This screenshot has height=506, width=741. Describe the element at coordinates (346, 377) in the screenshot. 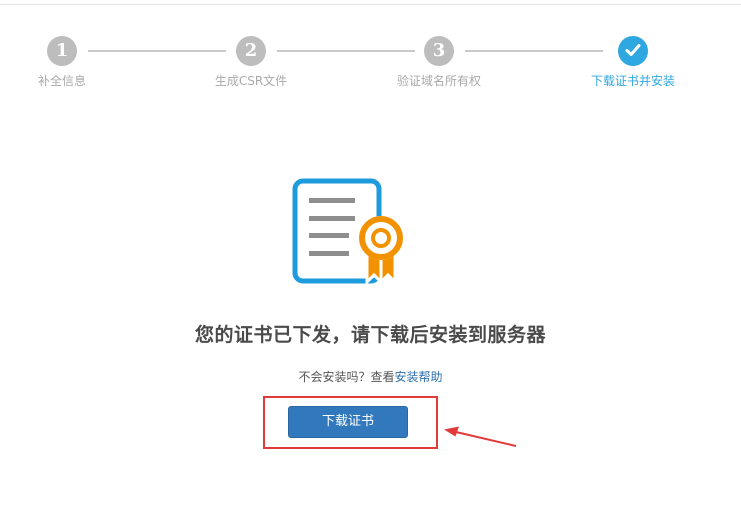

I see `help-prefix: 不会安装吗？查看` at that location.